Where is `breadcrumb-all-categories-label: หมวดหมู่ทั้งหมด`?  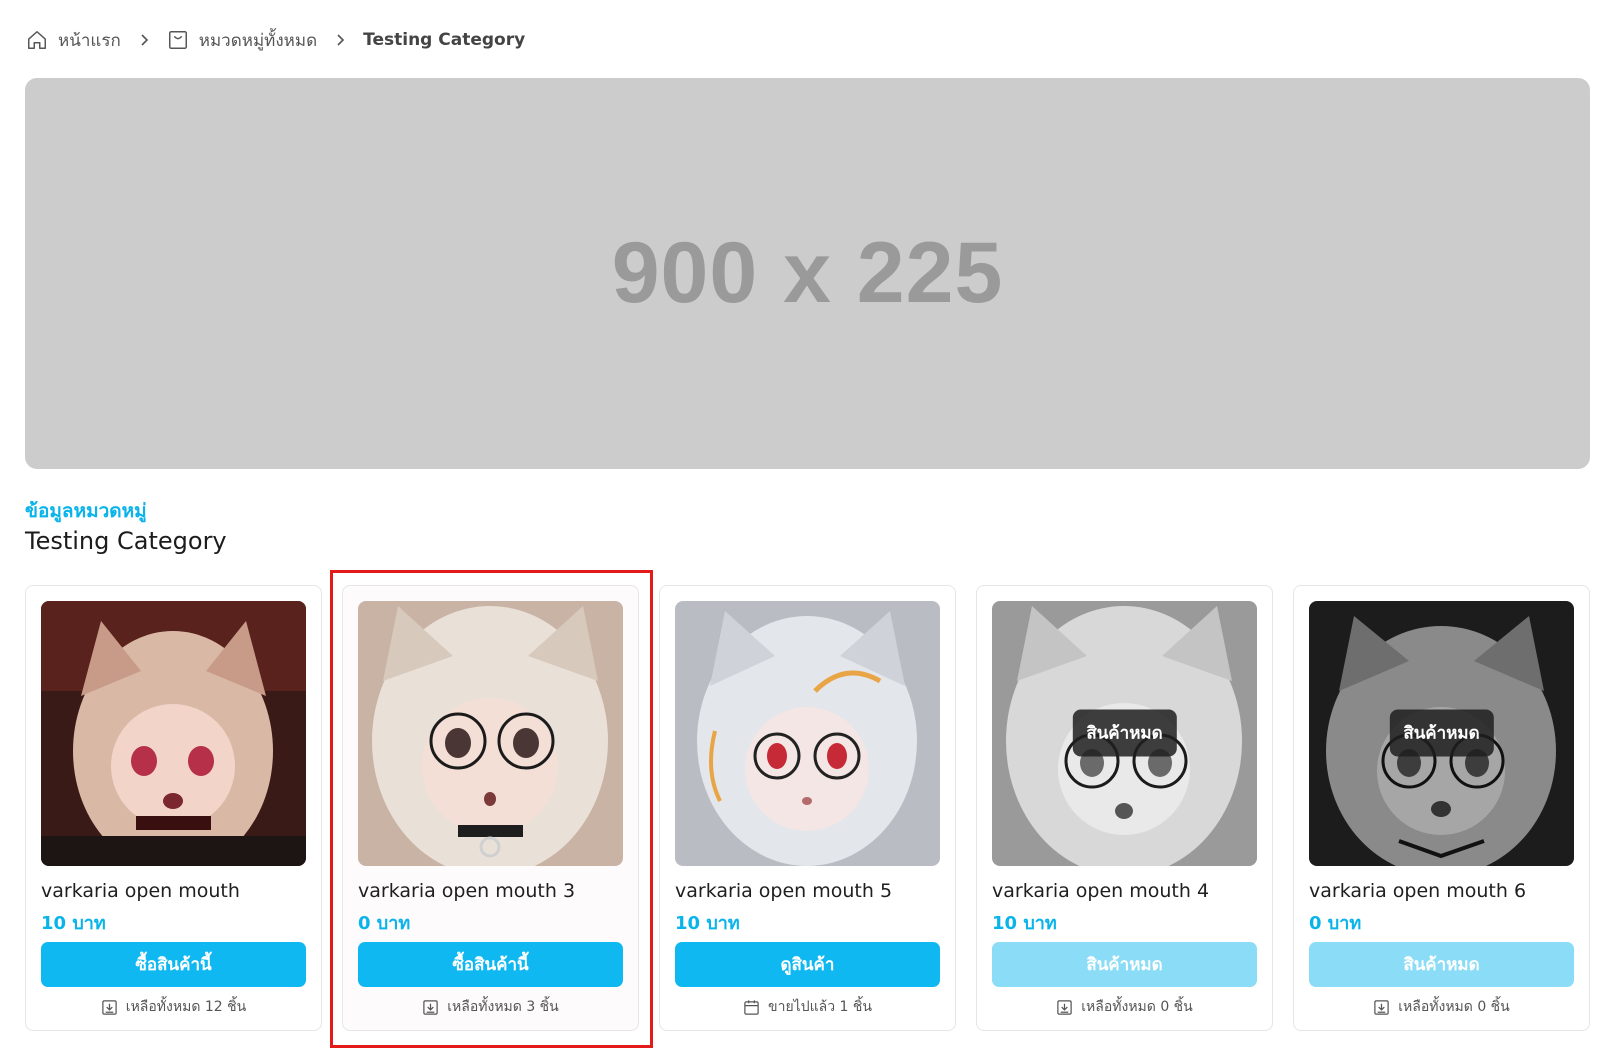
breadcrumb-all-categories-label: หมวดหมู่ทั้งหมด is located at coordinates (258, 40).